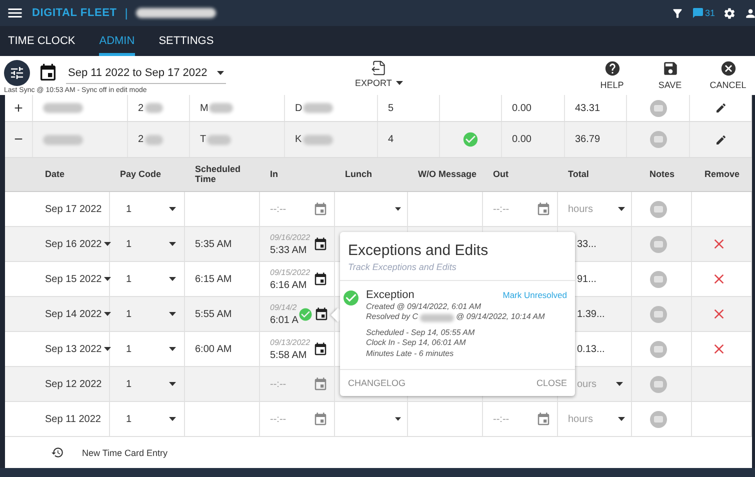 The width and height of the screenshot is (755, 477). I want to click on in-date: 09/15/2022, so click(290, 272).